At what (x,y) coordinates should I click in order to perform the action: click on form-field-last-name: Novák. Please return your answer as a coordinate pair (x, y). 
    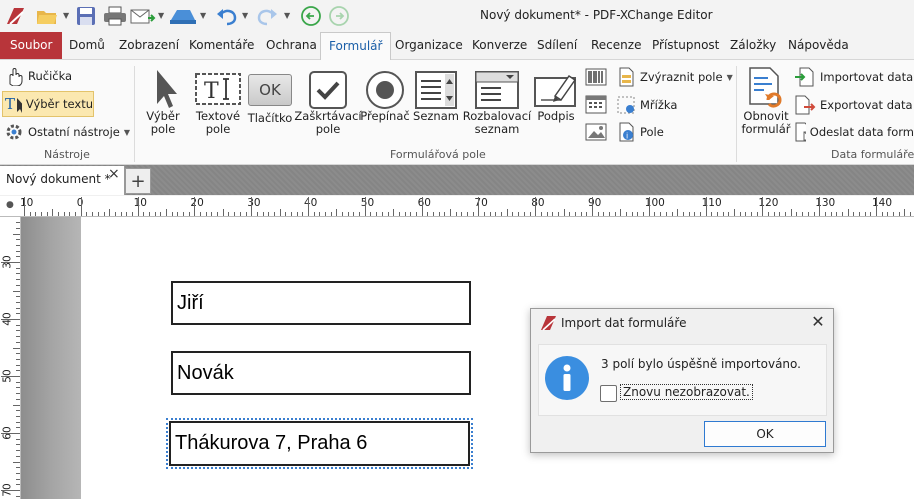
    Looking at the image, I should click on (321, 373).